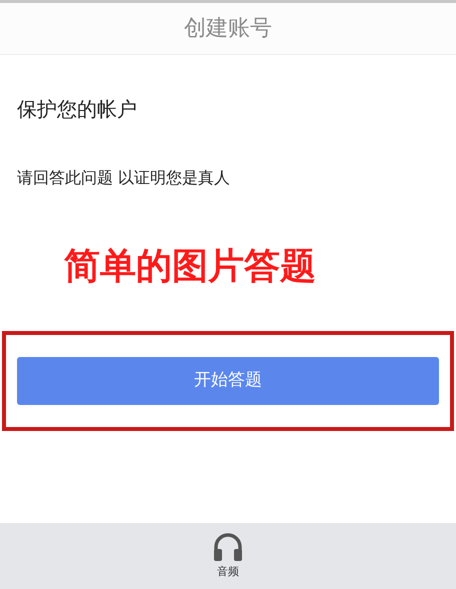 Image resolution: width=456 pixels, height=589 pixels. What do you see at coordinates (77, 109) in the screenshot?
I see `section-heading: 保护您的帐户` at bounding box center [77, 109].